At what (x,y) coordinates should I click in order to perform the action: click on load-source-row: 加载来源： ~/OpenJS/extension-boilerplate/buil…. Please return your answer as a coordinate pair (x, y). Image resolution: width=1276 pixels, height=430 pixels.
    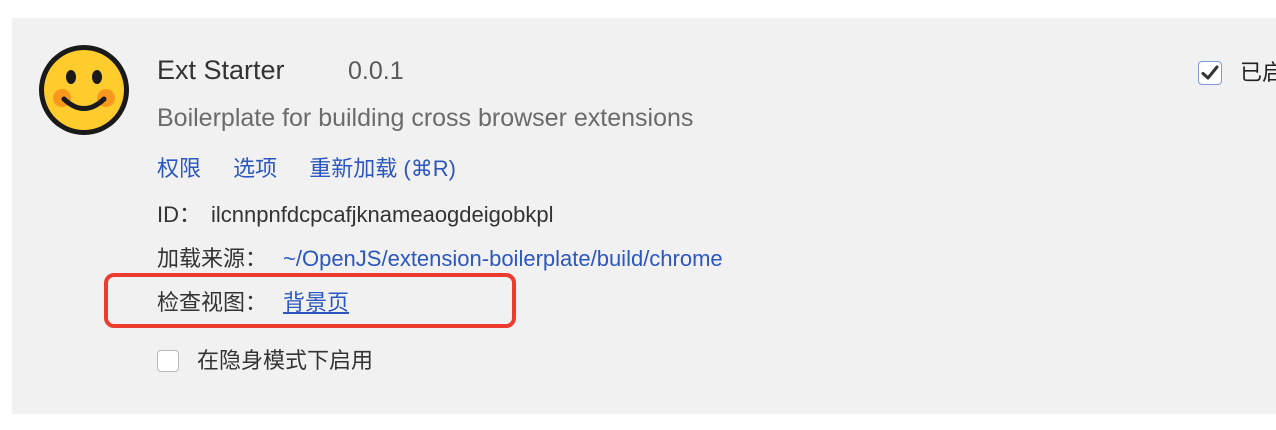
    Looking at the image, I should click on (440, 259).